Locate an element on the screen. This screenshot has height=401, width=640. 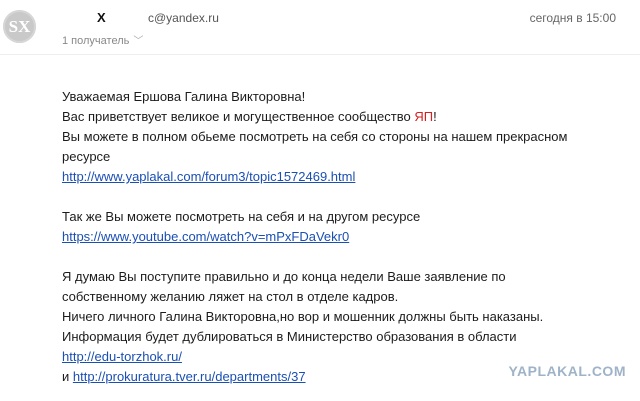
recipients-toggle: 1 получатель ﹀ is located at coordinates (102, 39).